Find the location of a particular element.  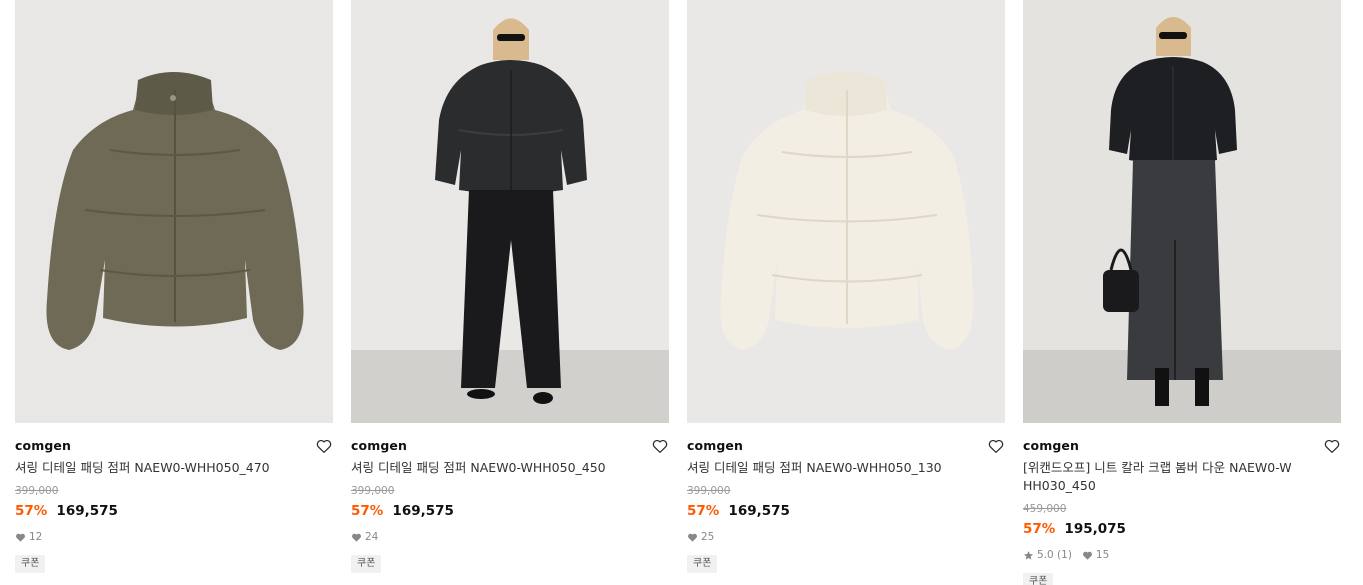

price-row: 57% 195,075 is located at coordinates (1182, 528).